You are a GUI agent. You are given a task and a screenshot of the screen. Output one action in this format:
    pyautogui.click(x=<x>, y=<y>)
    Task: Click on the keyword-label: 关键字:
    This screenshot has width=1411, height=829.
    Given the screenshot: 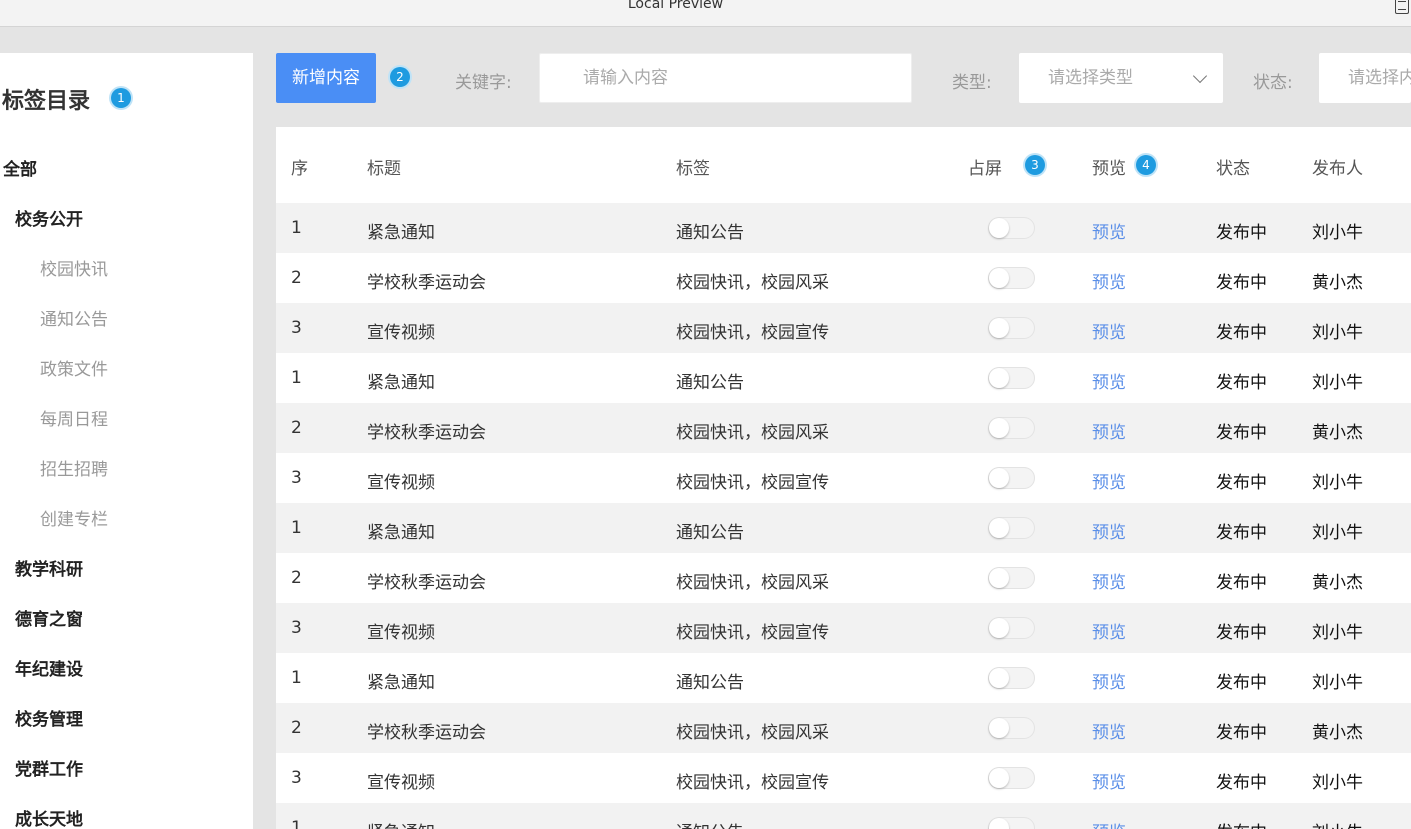 What is the action you would take?
    pyautogui.click(x=483, y=83)
    